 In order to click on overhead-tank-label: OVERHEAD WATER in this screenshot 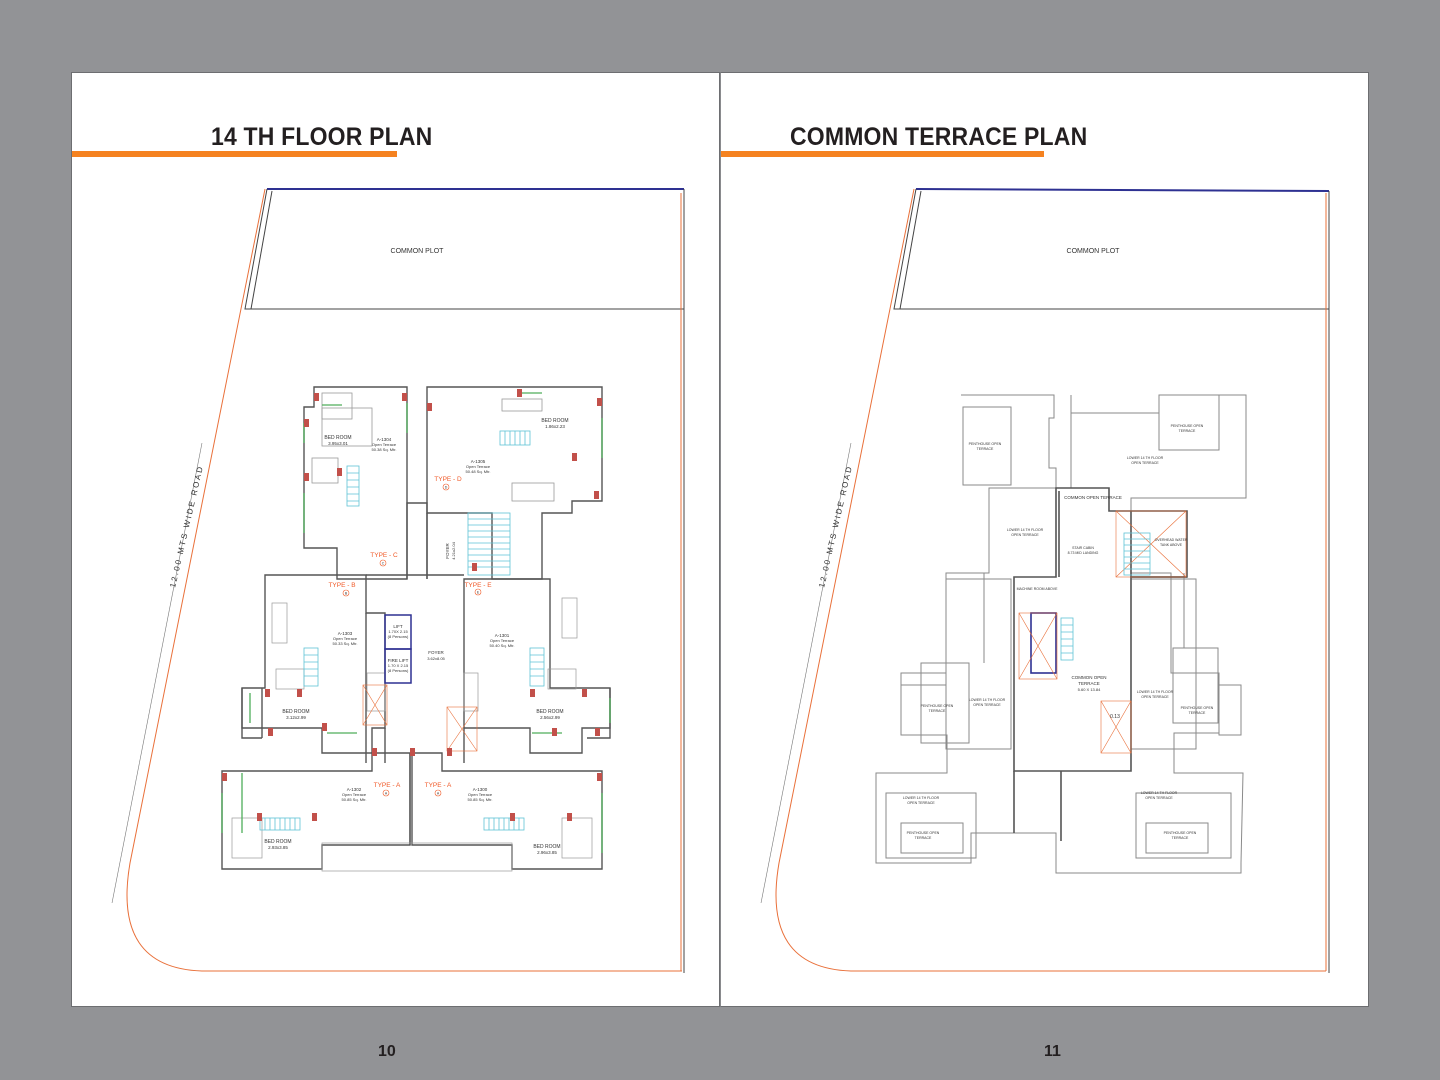, I will do `click(1171, 540)`.